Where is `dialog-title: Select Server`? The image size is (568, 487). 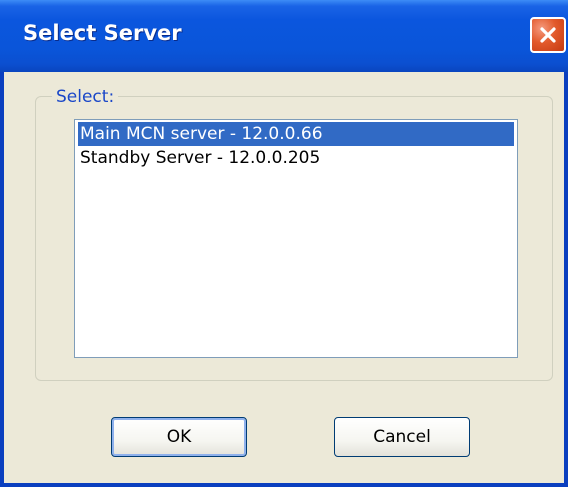
dialog-title: Select Server is located at coordinates (102, 33).